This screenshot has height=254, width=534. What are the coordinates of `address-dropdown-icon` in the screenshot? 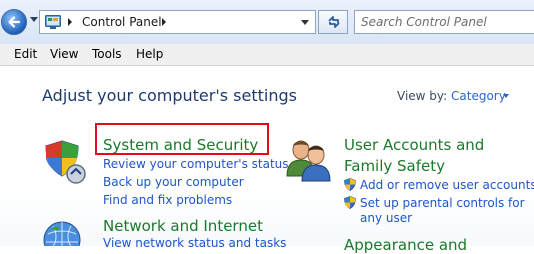 It's located at (305, 22).